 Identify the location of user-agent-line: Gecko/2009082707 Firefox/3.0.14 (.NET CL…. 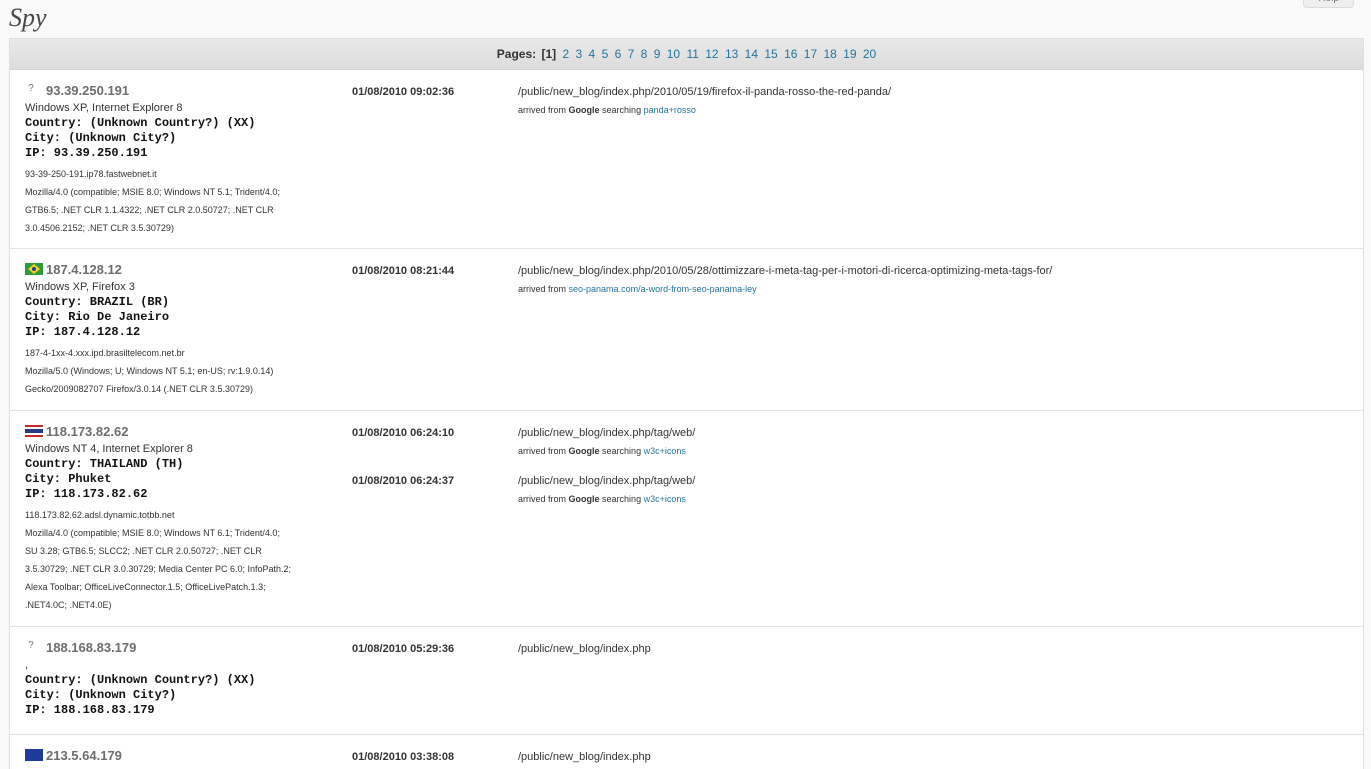
(139, 389).